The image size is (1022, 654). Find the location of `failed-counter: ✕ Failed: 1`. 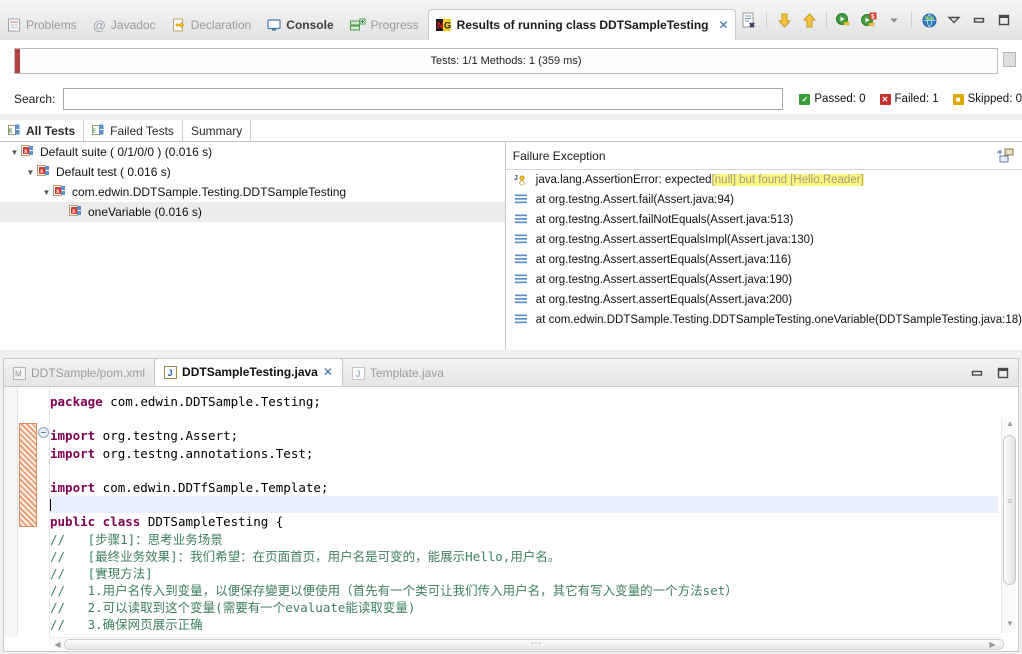

failed-counter: ✕ Failed: 1 is located at coordinates (909, 99).